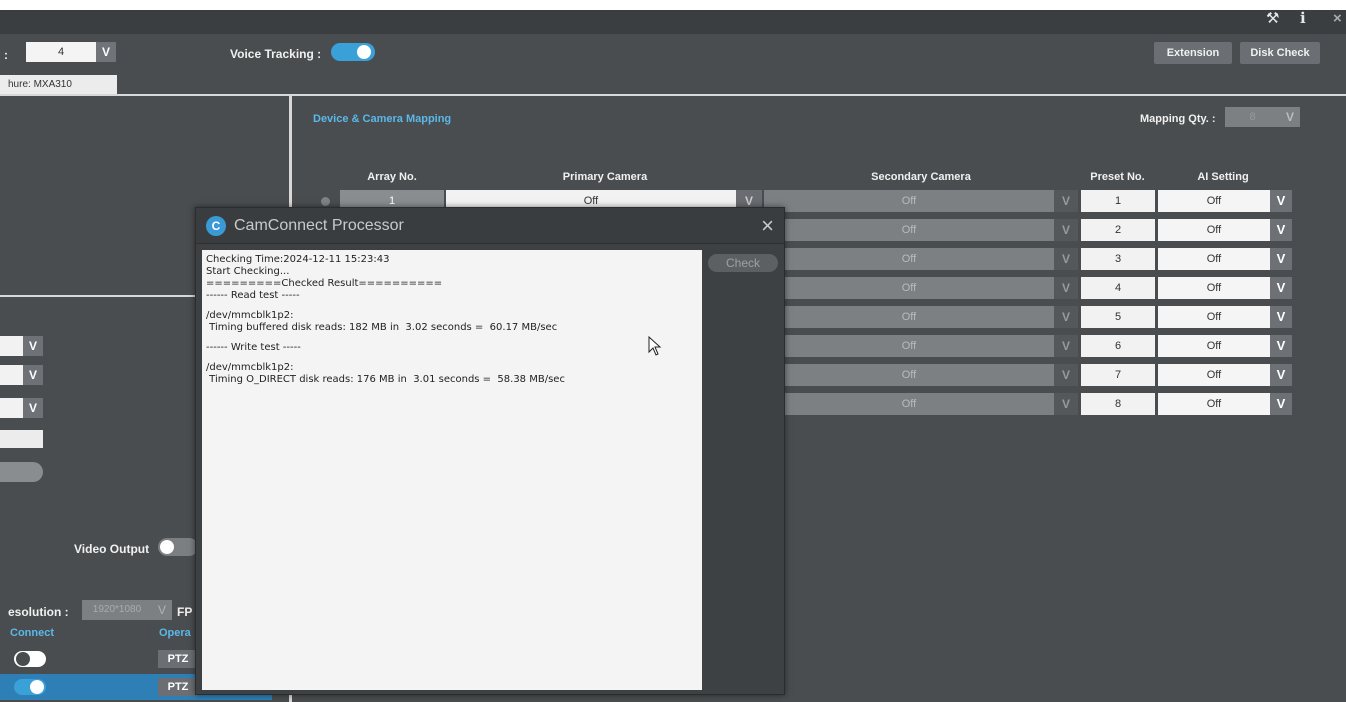 This screenshot has width=1346, height=702. What do you see at coordinates (178, 547) in the screenshot?
I see `video-output-toggle` at bounding box center [178, 547].